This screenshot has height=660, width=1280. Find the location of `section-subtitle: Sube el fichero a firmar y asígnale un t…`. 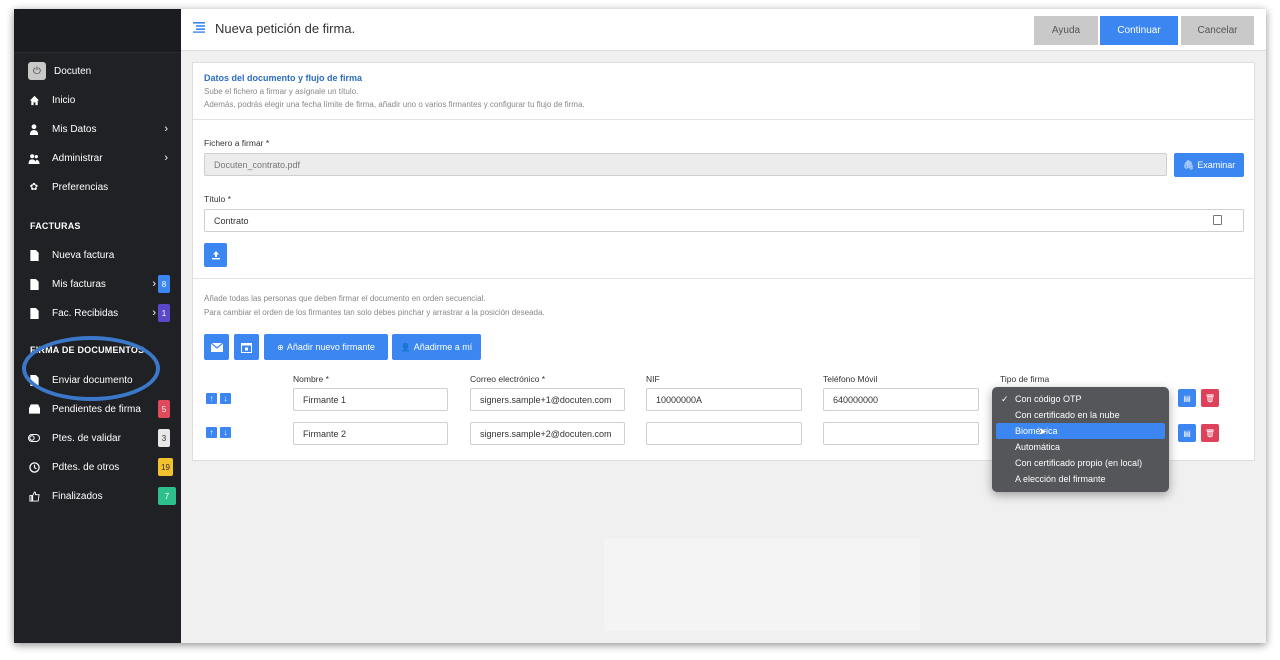

section-subtitle: Sube el fichero a firmar y asígnale un t… is located at coordinates (281, 91).